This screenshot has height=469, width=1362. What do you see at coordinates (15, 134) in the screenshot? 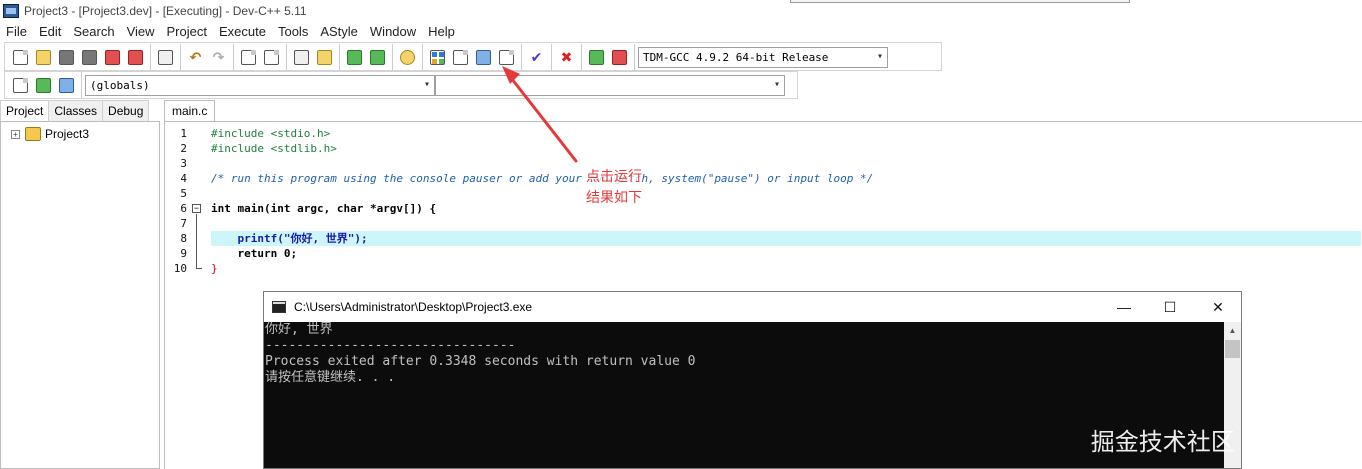
I see `expand-icon: +` at bounding box center [15, 134].